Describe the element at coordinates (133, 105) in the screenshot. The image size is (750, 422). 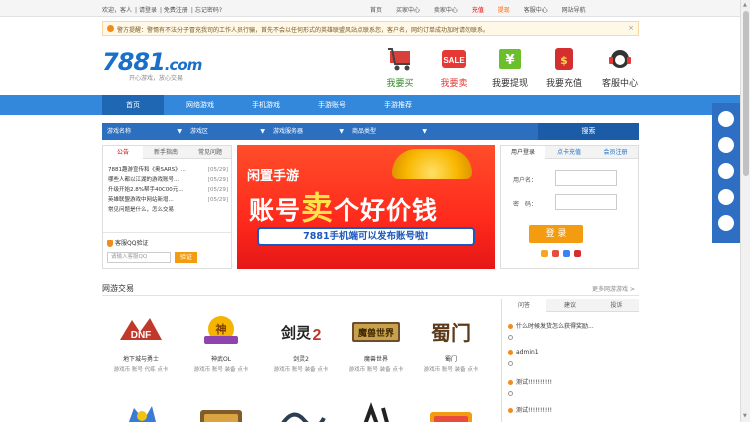
I see `nav-home: 首页` at that location.